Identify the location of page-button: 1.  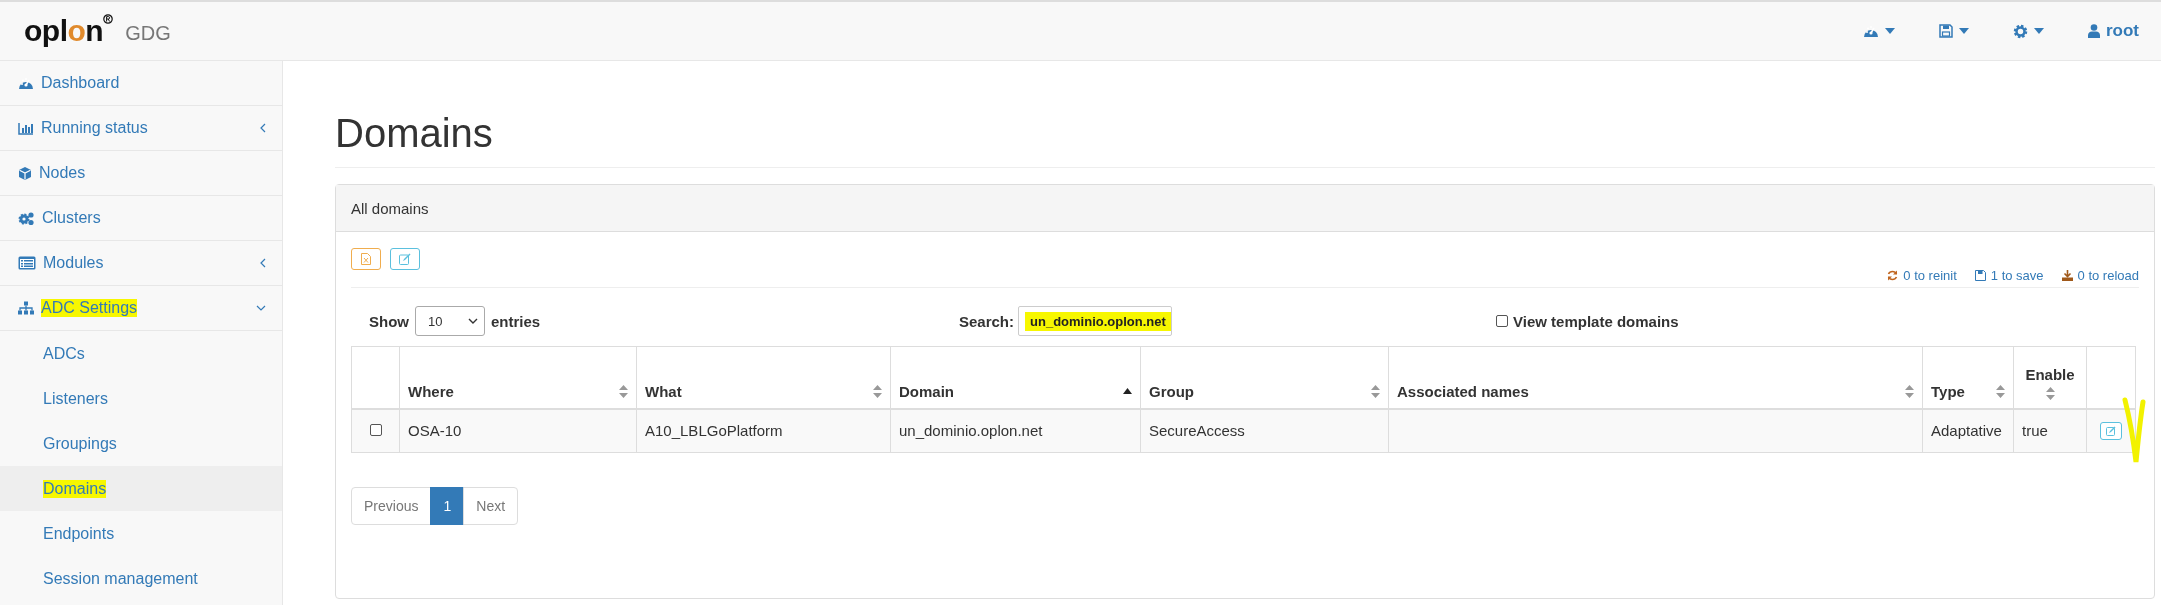
(447, 506).